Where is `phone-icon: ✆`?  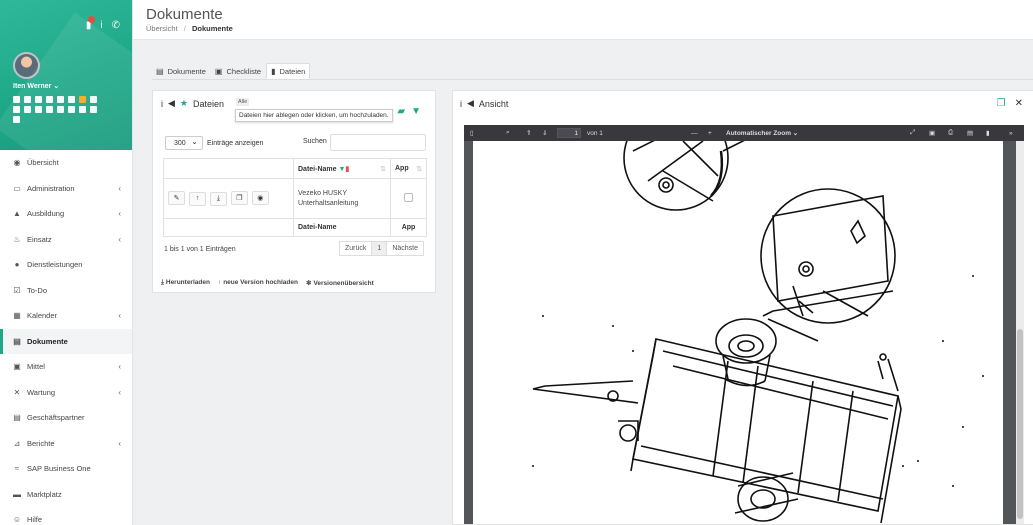 phone-icon: ✆ is located at coordinates (116, 25).